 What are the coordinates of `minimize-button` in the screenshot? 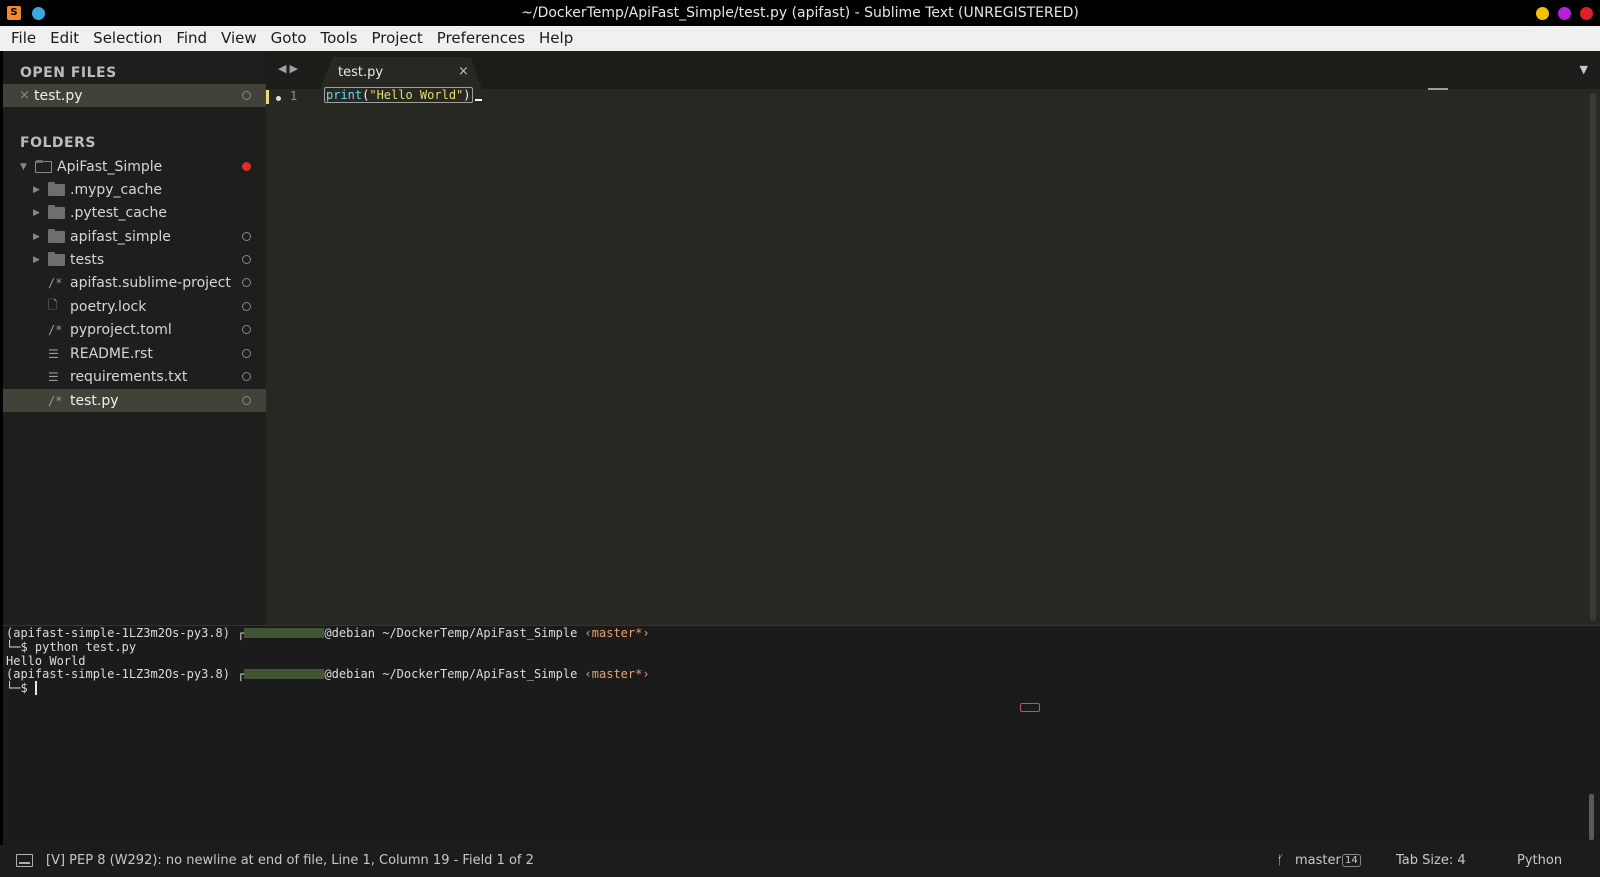 It's located at (1542, 13).